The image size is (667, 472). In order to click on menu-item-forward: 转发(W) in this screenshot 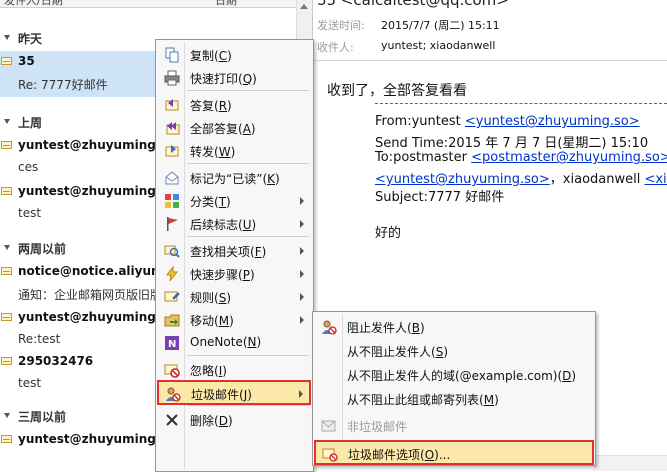, I will do `click(234, 150)`.